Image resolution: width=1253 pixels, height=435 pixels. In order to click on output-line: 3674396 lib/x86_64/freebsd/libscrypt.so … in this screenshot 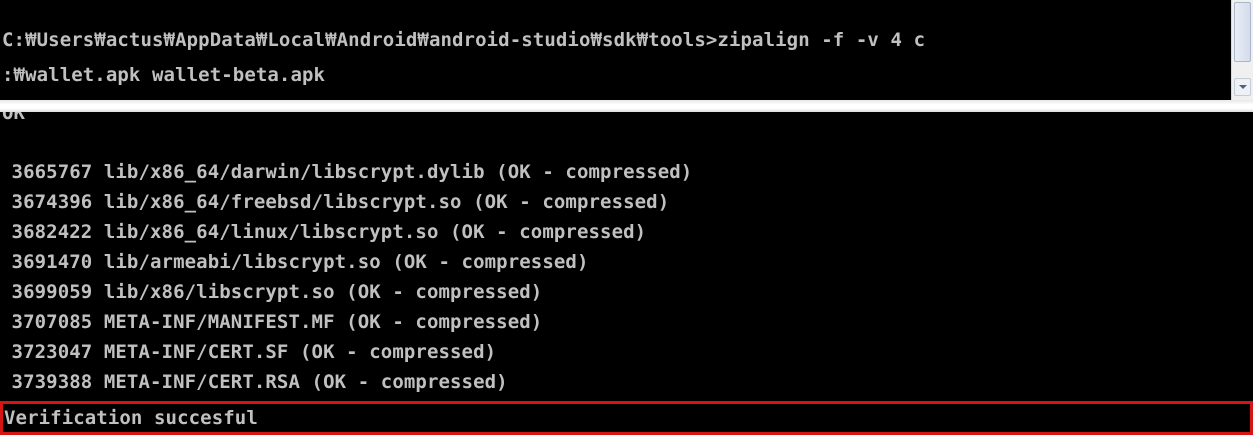, I will do `click(335, 202)`.